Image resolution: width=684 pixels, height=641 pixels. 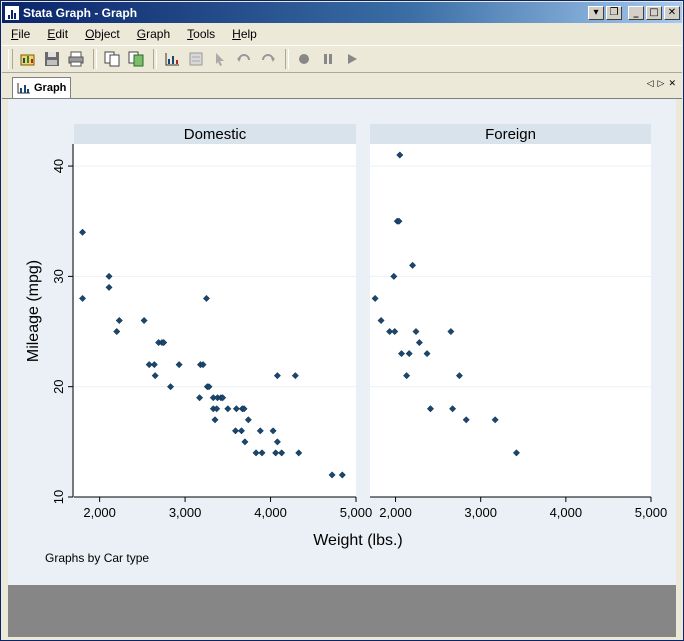 What do you see at coordinates (97, 558) in the screenshot?
I see `graph-note: Graphs by Car type` at bounding box center [97, 558].